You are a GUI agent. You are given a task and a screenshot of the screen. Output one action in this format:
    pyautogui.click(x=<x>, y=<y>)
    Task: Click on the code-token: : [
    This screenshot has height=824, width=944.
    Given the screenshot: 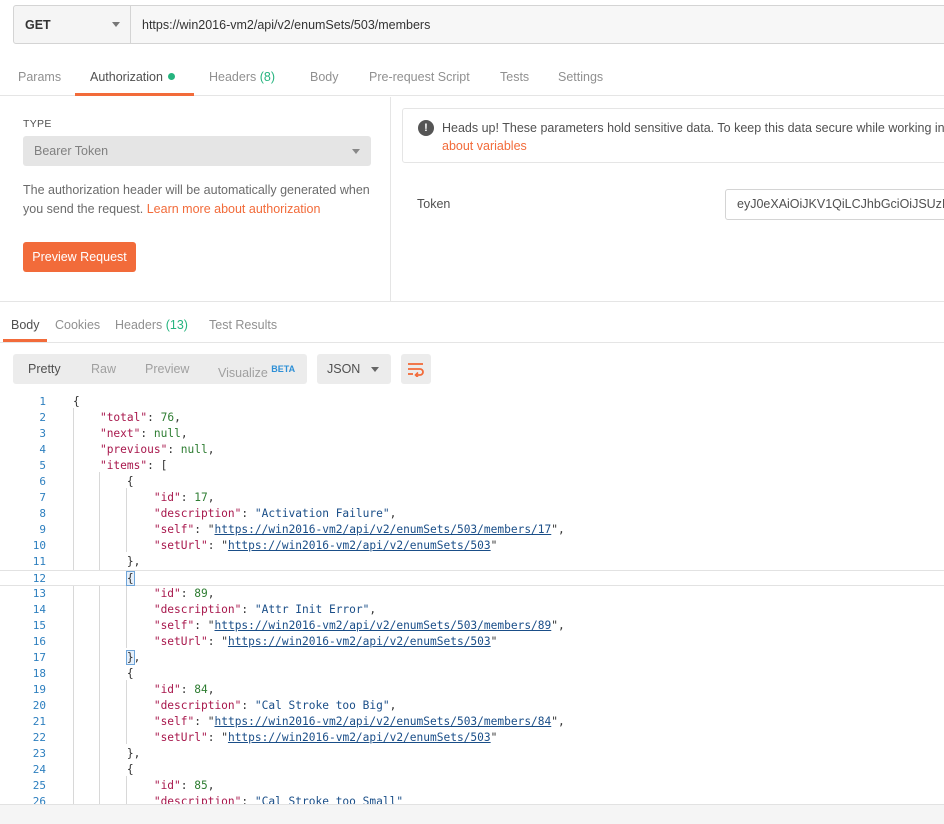 What is the action you would take?
    pyautogui.click(x=157, y=465)
    